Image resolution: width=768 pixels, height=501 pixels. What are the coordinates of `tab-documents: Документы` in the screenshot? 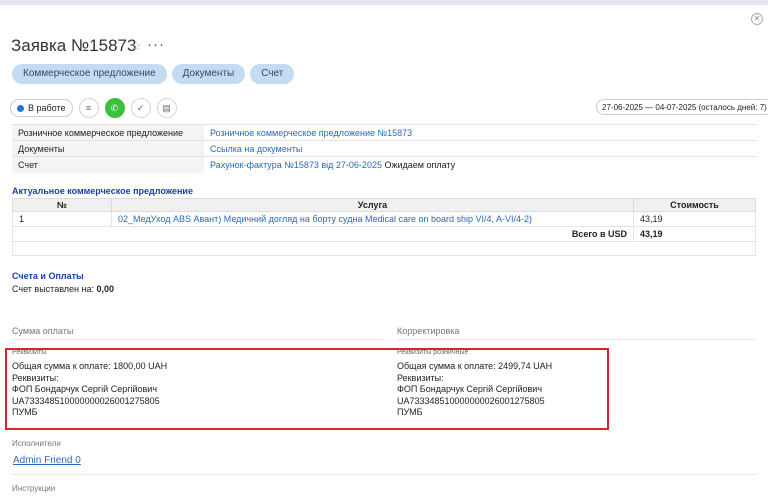 It's located at (208, 74).